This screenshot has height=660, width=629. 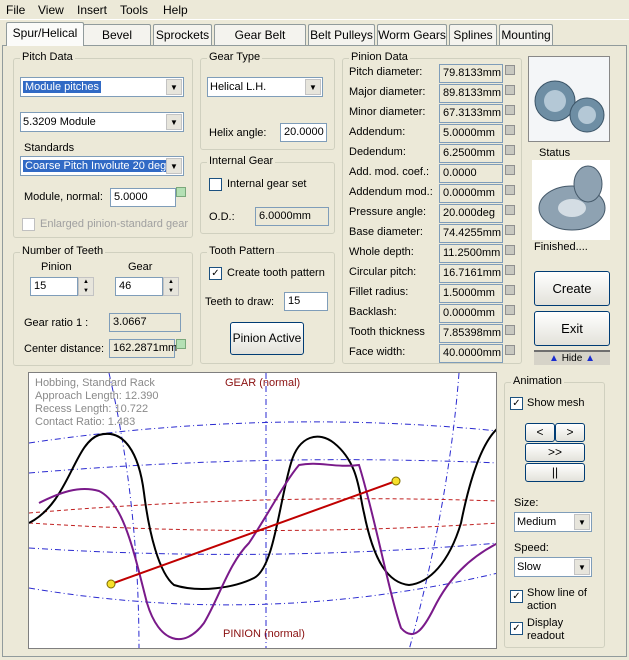 I want to click on pinion-row-value: 7.85398mm, so click(x=471, y=333).